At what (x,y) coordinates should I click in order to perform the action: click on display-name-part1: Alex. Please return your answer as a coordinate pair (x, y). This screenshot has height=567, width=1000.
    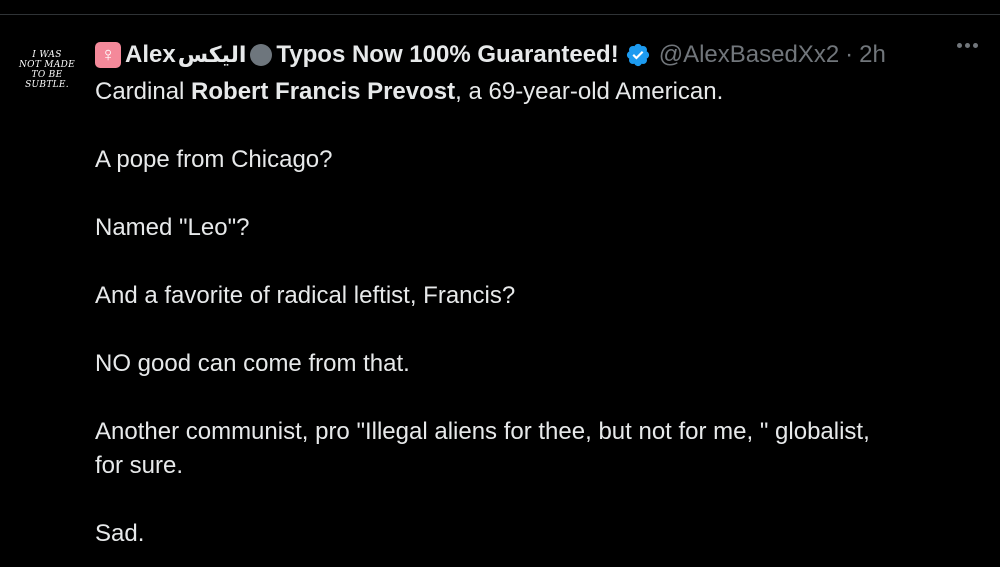
    Looking at the image, I should click on (150, 54).